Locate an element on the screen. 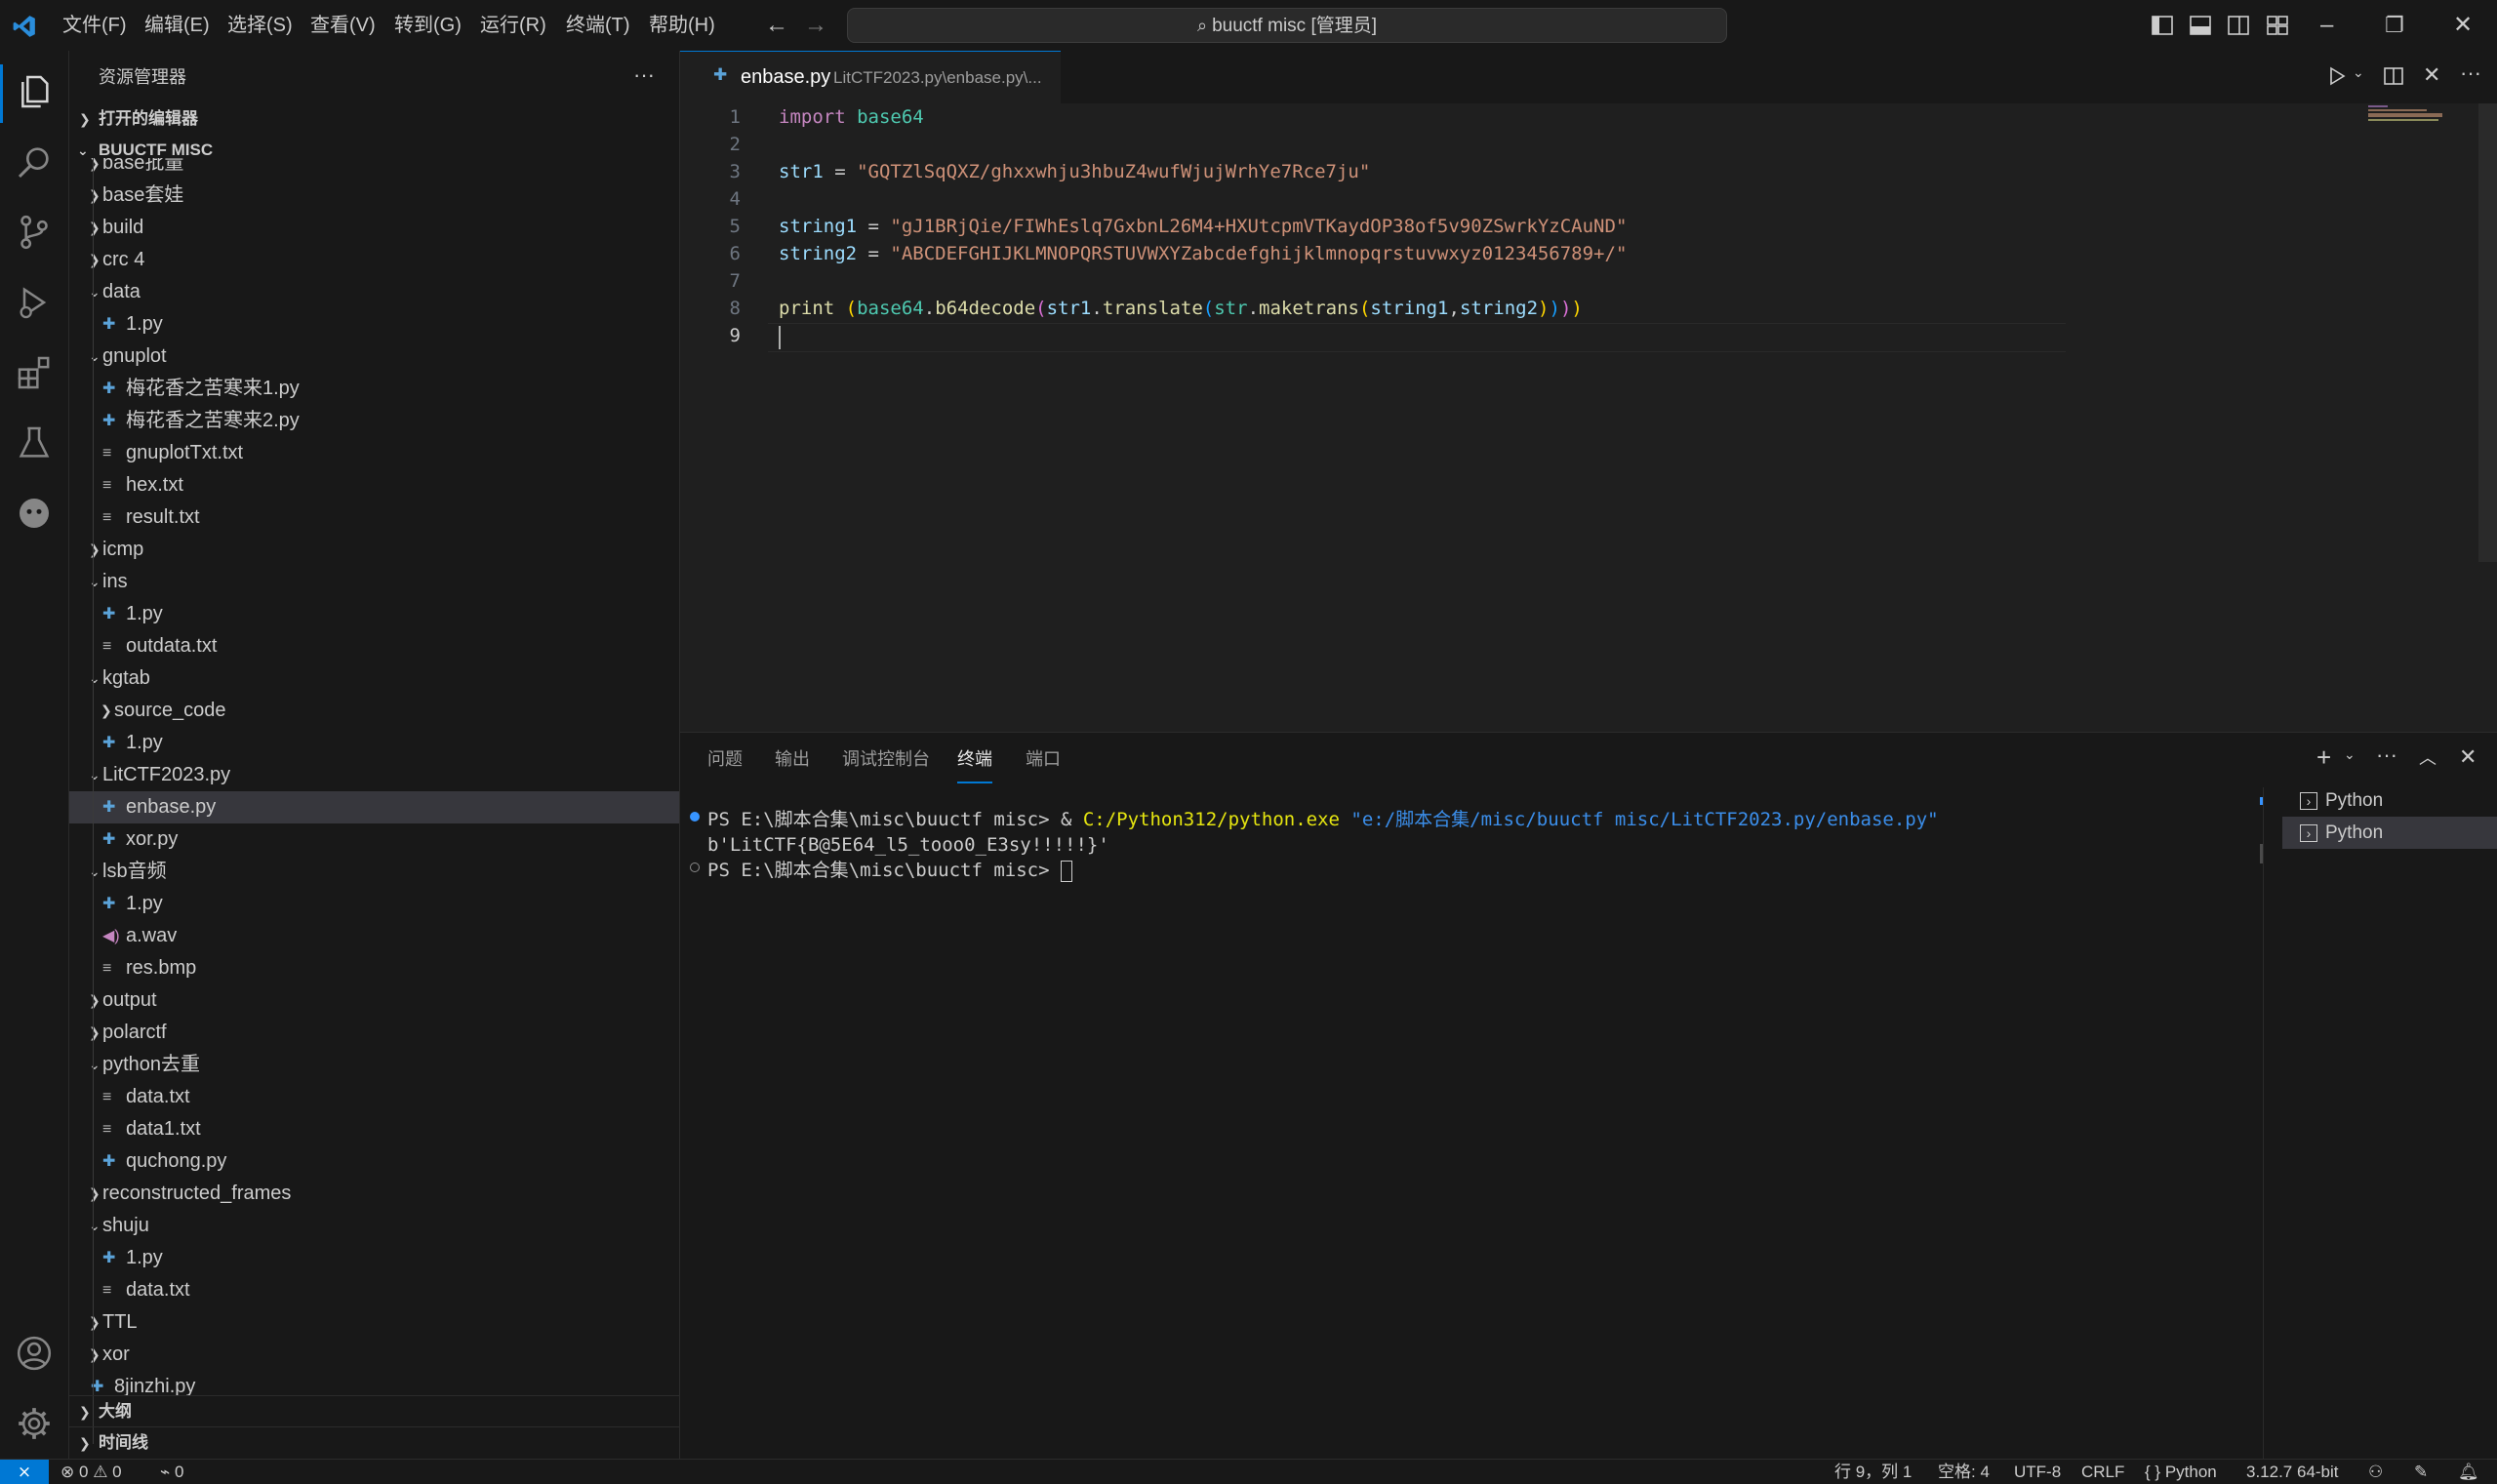 The image size is (2497, 1484). tree-folder: ❯ build is located at coordinates (374, 228).